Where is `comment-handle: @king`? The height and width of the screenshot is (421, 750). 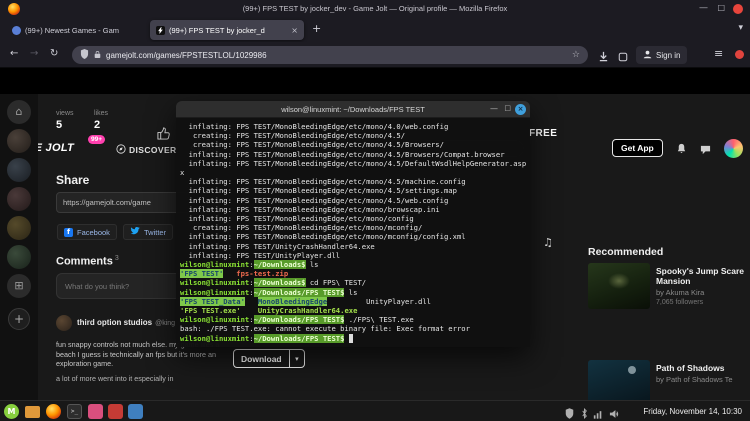
comment-handle: @king is located at coordinates (165, 323).